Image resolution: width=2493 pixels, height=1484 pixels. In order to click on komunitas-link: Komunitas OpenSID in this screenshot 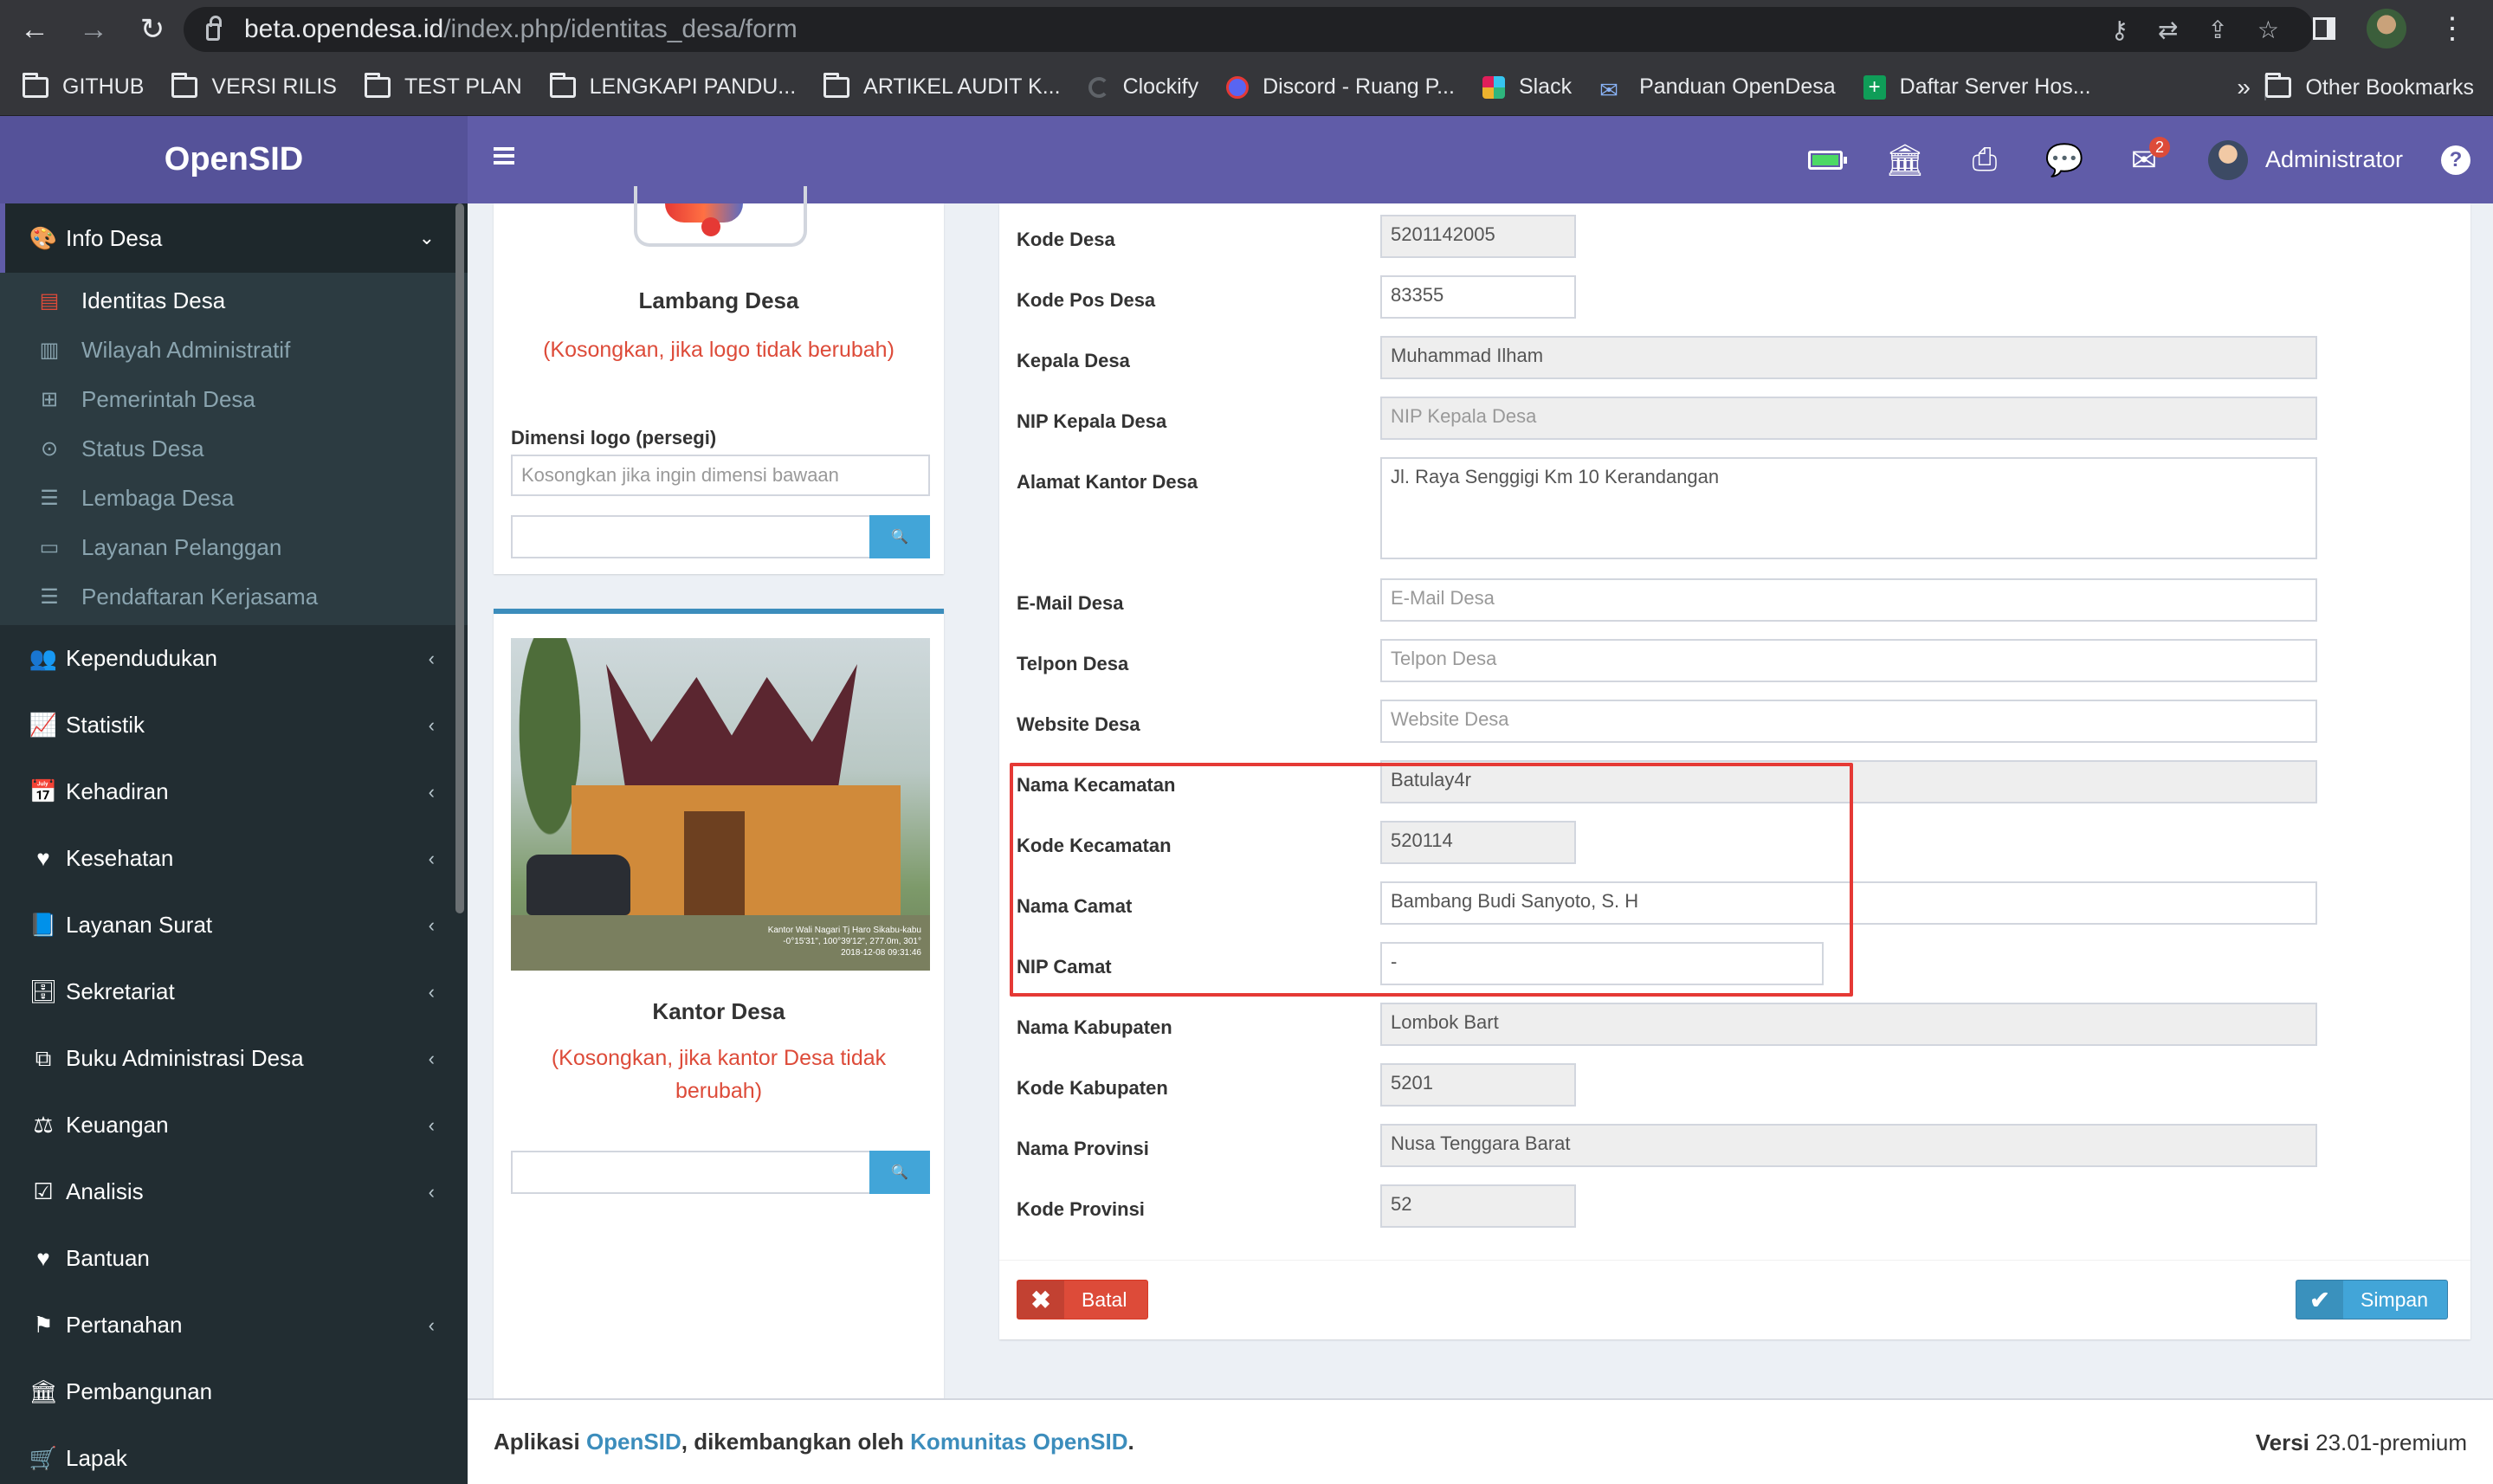, I will do `click(1019, 1442)`.